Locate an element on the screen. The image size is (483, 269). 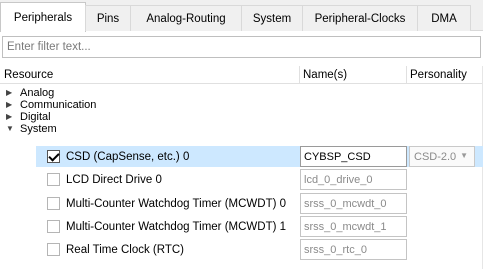
checkbox-rtc is located at coordinates (53, 249).